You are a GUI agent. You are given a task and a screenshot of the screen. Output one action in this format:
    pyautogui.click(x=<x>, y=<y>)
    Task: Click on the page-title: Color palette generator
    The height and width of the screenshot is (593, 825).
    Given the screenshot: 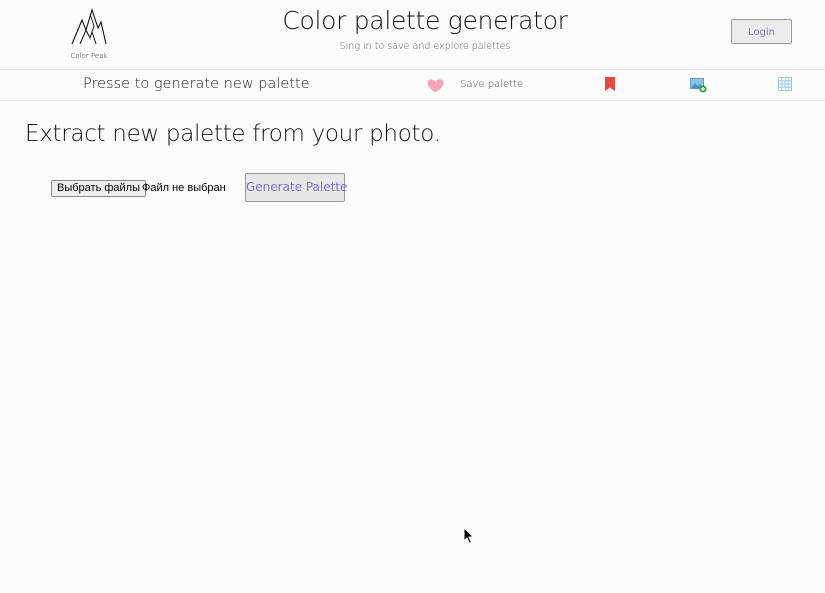 What is the action you would take?
    pyautogui.click(x=425, y=20)
    